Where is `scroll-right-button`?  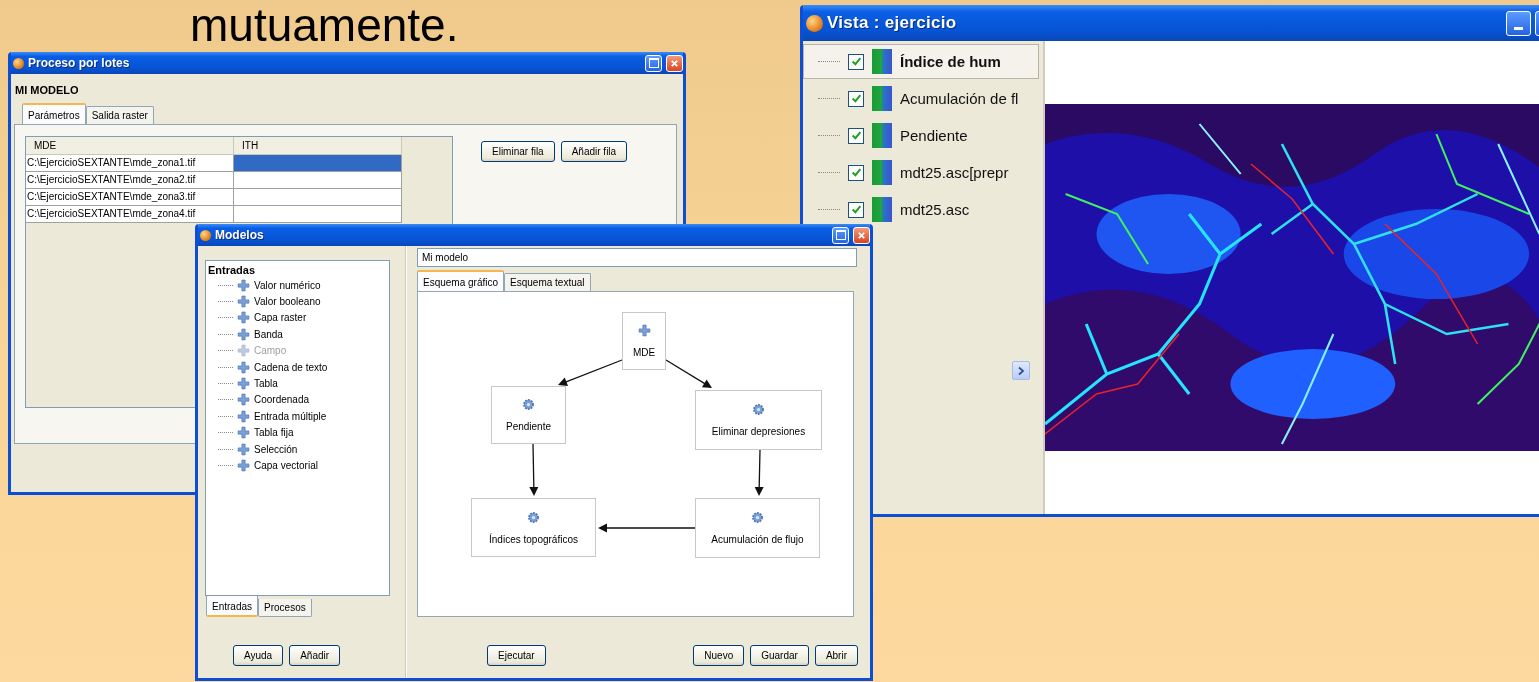 scroll-right-button is located at coordinates (1021, 370).